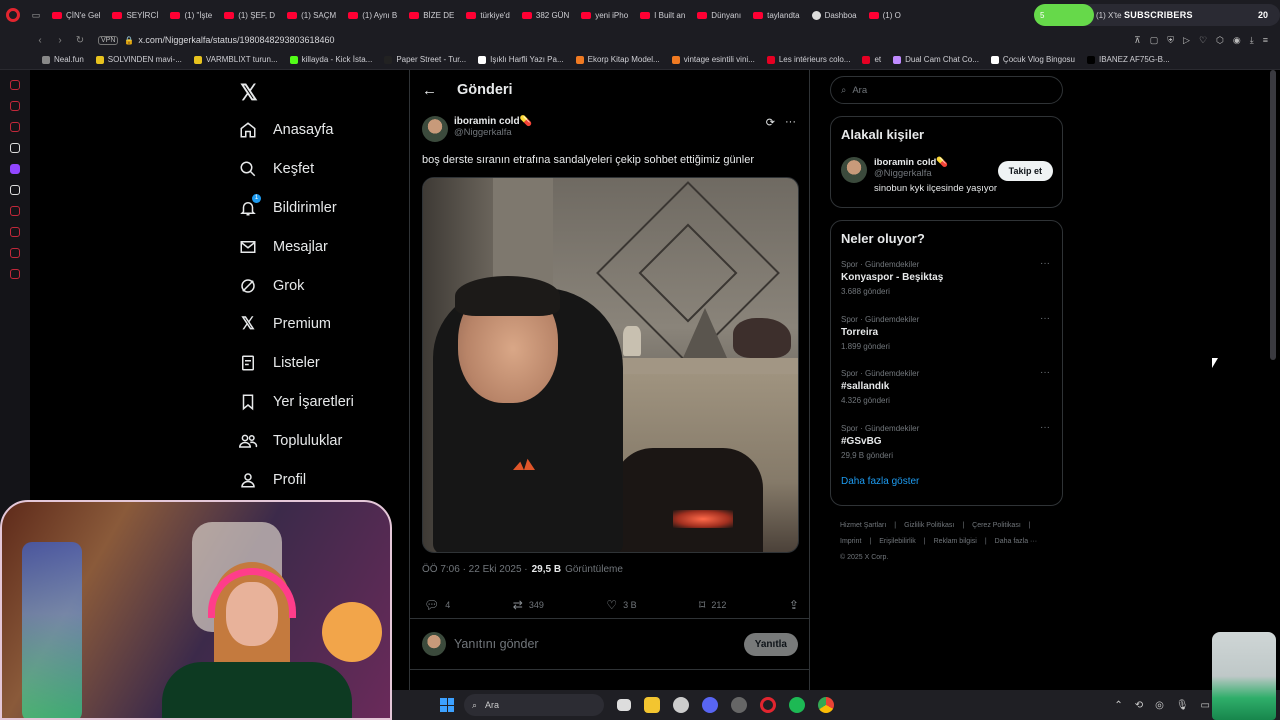 The width and height of the screenshot is (1280, 720). Describe the element at coordinates (946, 90) in the screenshot. I see `search-input: ⌕ Ara` at that location.